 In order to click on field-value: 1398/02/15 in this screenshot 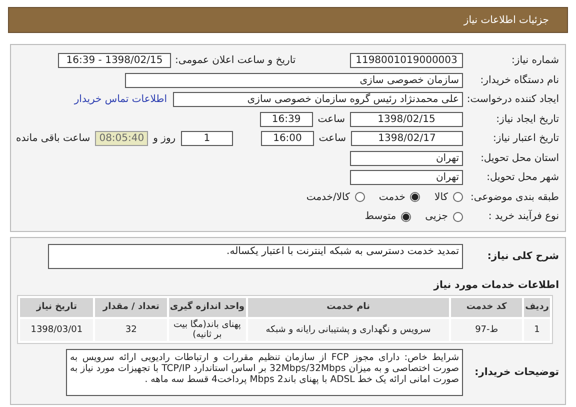, I will do `click(406, 119)`.